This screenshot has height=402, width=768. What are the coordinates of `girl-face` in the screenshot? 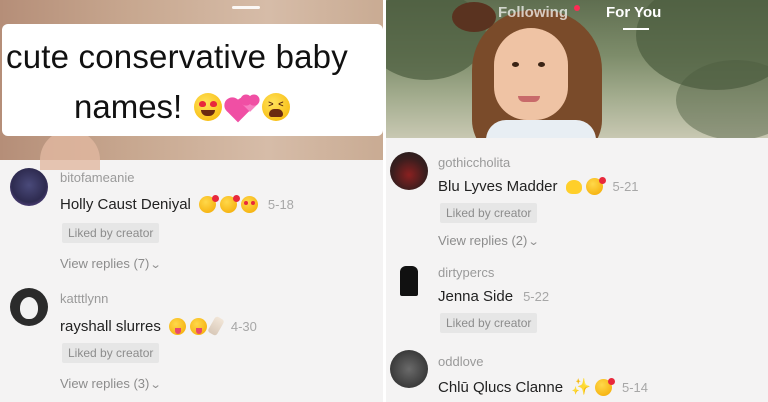 It's located at (531, 74).